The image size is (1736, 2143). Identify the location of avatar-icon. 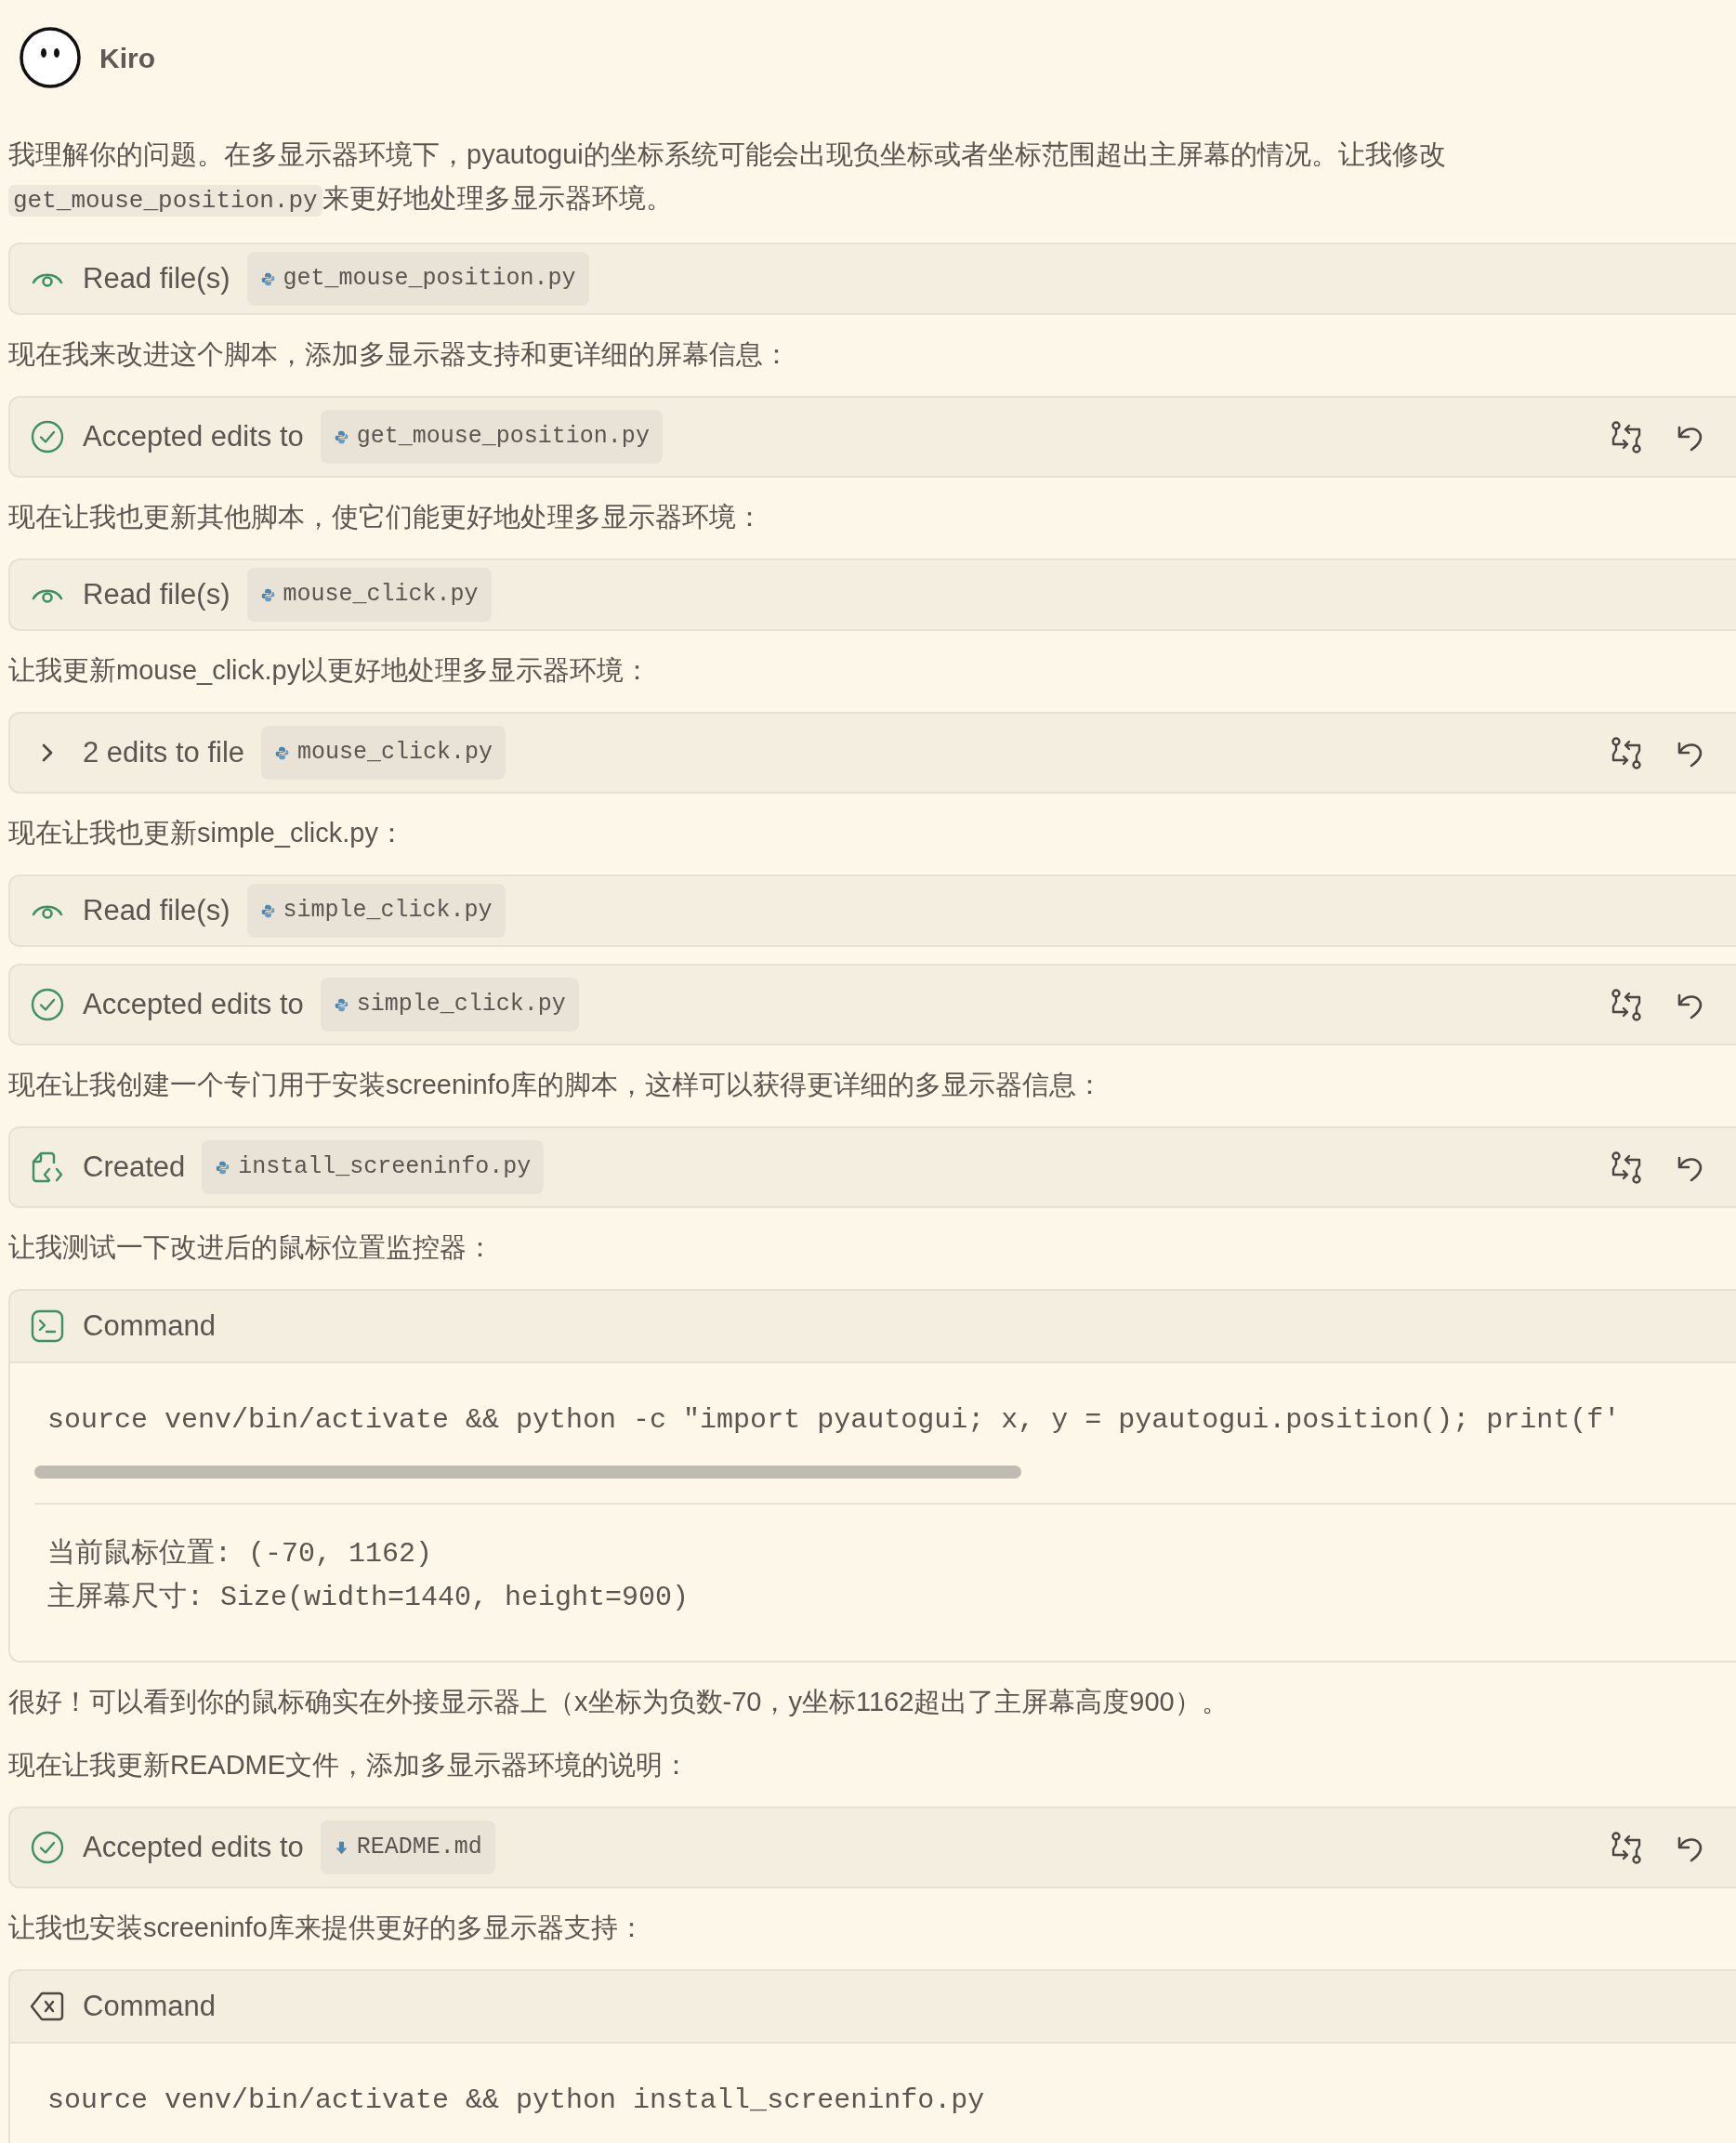
(51, 57).